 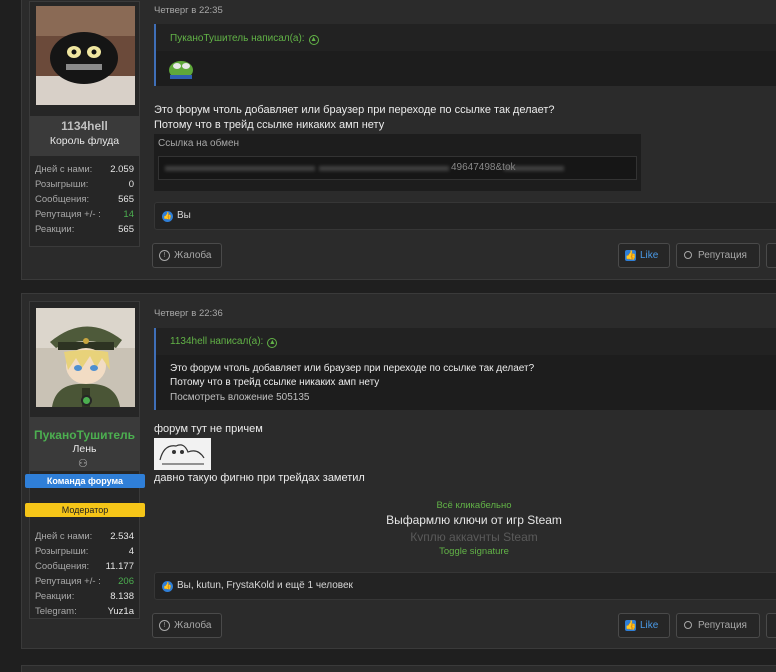 What do you see at coordinates (86, 400) in the screenshot?
I see `online-status-icon` at bounding box center [86, 400].